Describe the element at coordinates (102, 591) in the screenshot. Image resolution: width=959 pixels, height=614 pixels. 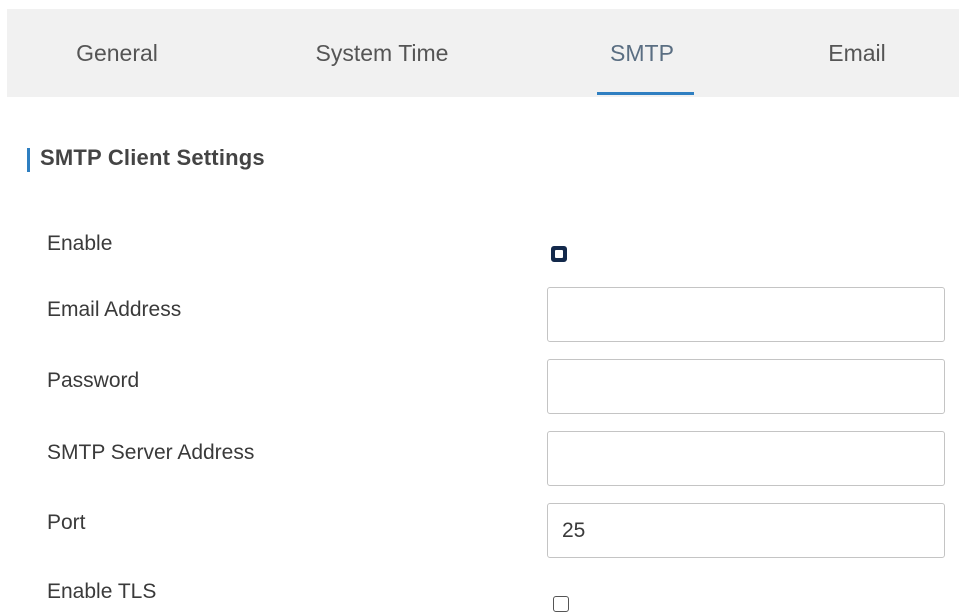
I see `enable-tls-label: Enable TLS` at that location.